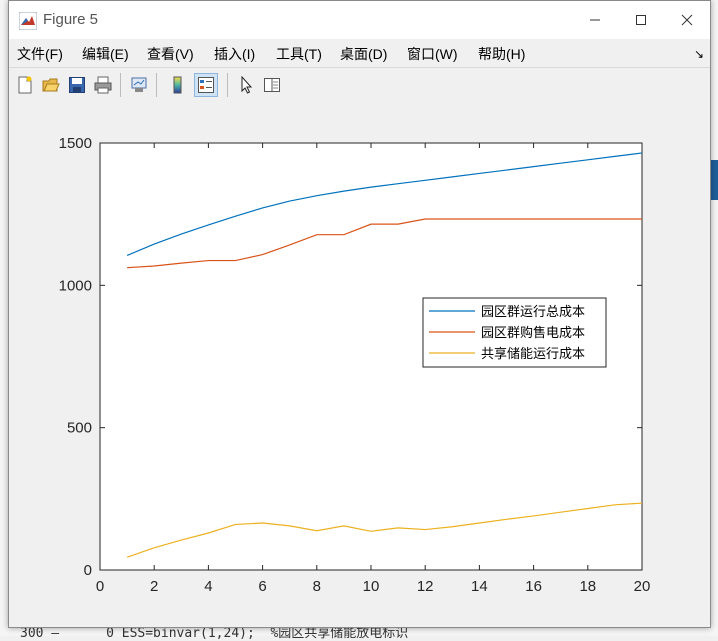 The height and width of the screenshot is (641, 718). Describe the element at coordinates (105, 54) in the screenshot. I see `menu-edit: 编辑(E)` at that location.